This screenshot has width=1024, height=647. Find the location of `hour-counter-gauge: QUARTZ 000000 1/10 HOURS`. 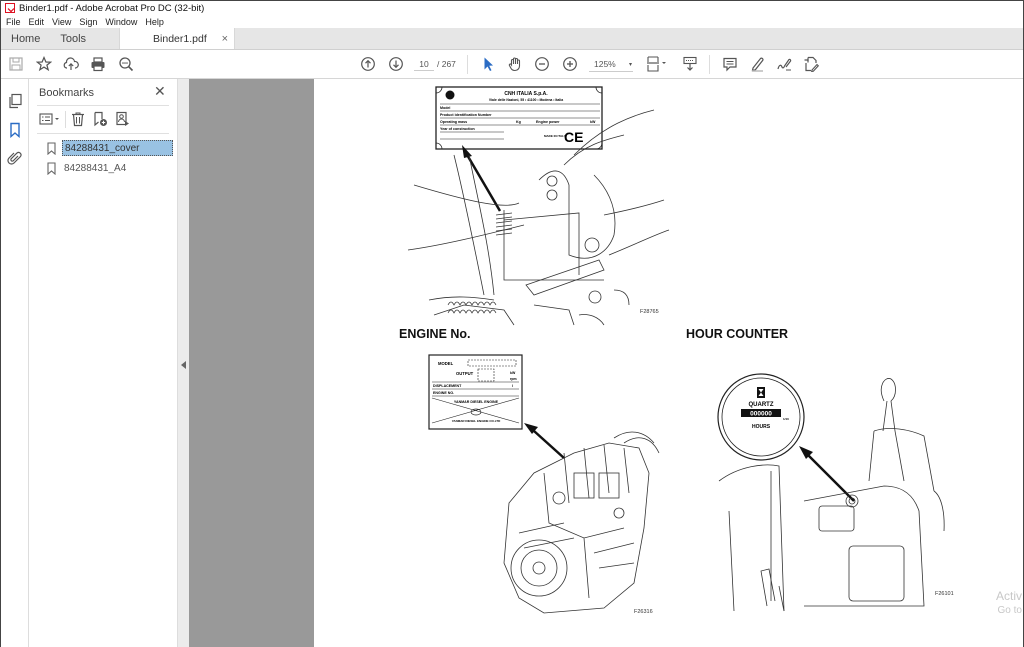

hour-counter-gauge: QUARTZ 000000 1/10 HOURS is located at coordinates (761, 417).